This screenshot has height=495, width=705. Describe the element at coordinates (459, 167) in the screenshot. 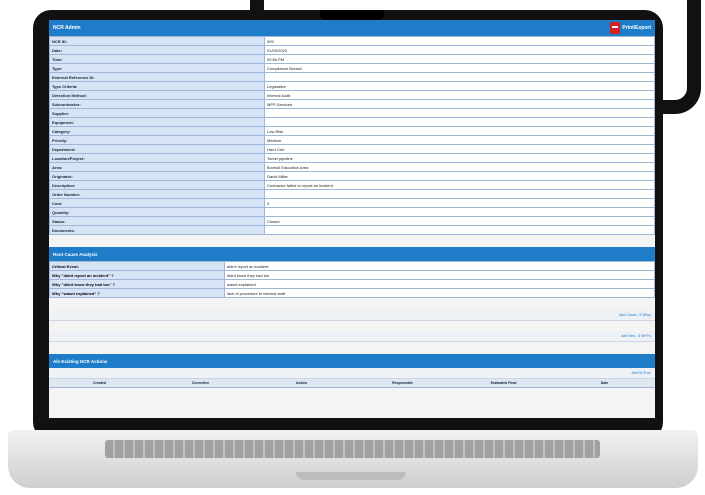

I see `detail-value: Boxhull Education Area` at that location.